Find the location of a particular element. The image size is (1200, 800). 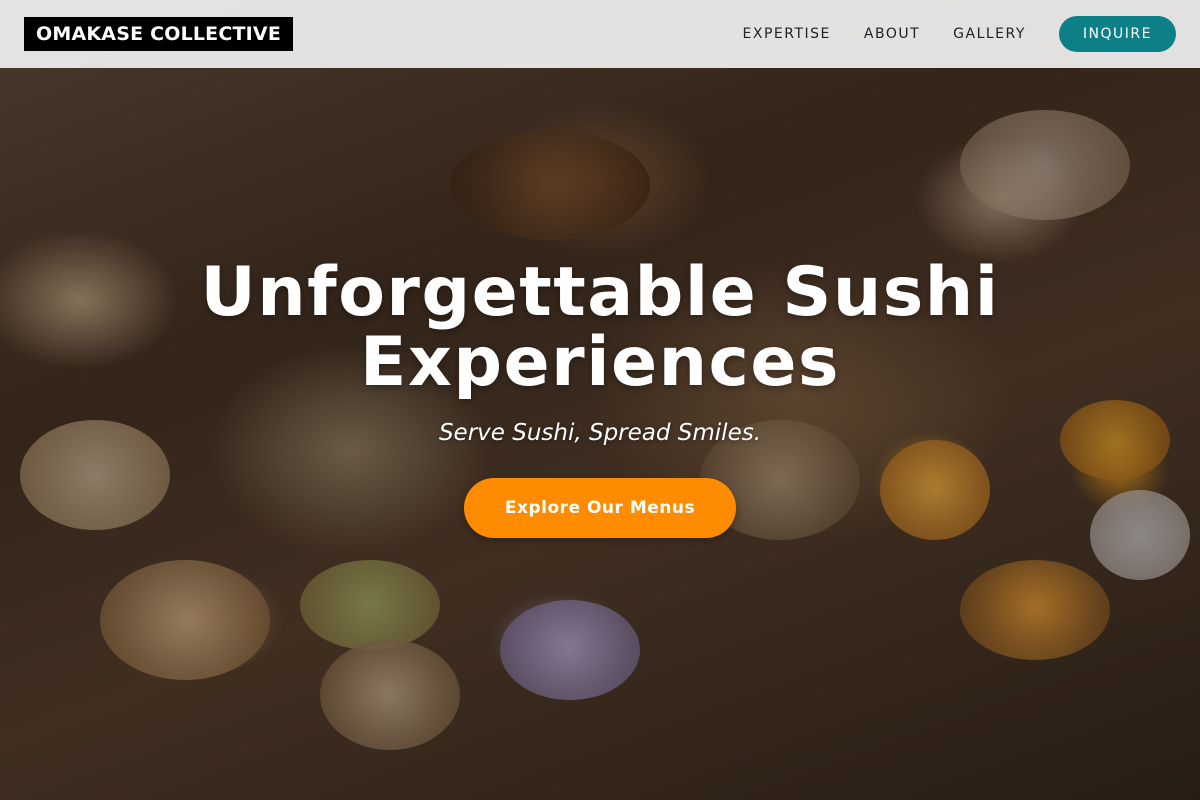

nav-link-about: ABOUT is located at coordinates (892, 34).